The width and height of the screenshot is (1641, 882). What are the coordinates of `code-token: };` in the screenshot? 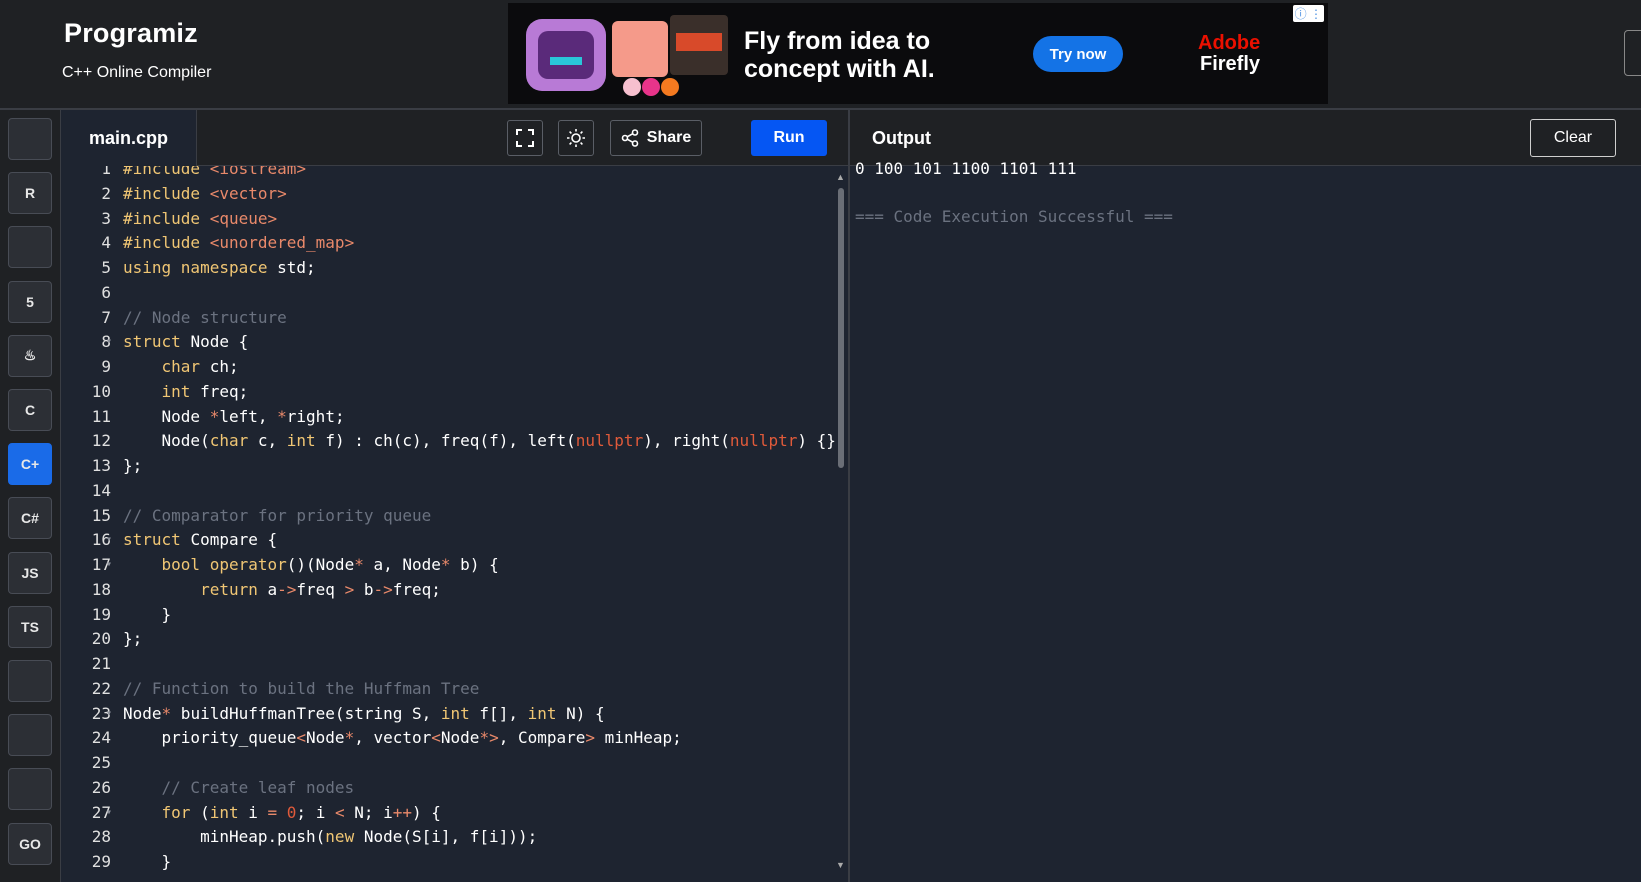 It's located at (133, 639).